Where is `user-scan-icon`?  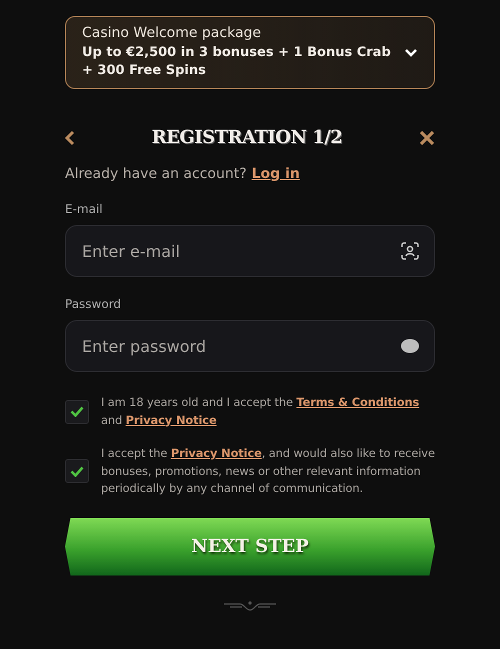
user-scan-icon is located at coordinates (410, 251).